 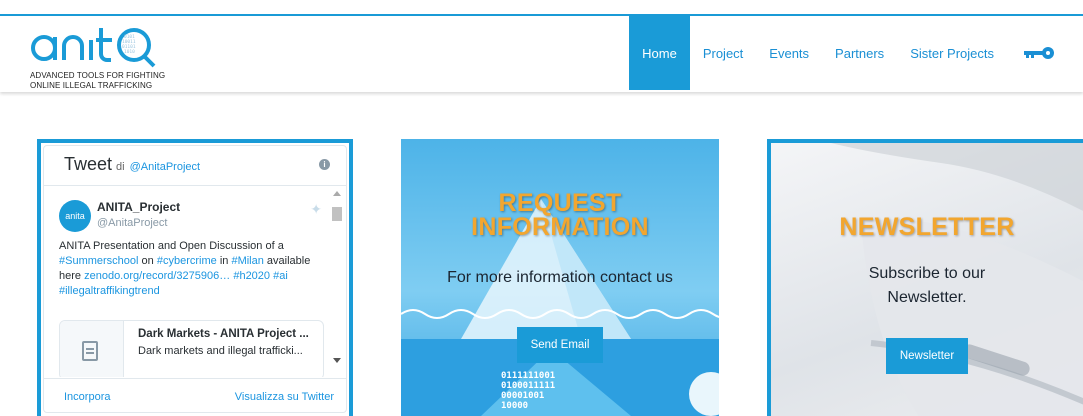 What do you see at coordinates (70, 276) in the screenshot?
I see `tweet-text-here: here` at bounding box center [70, 276].